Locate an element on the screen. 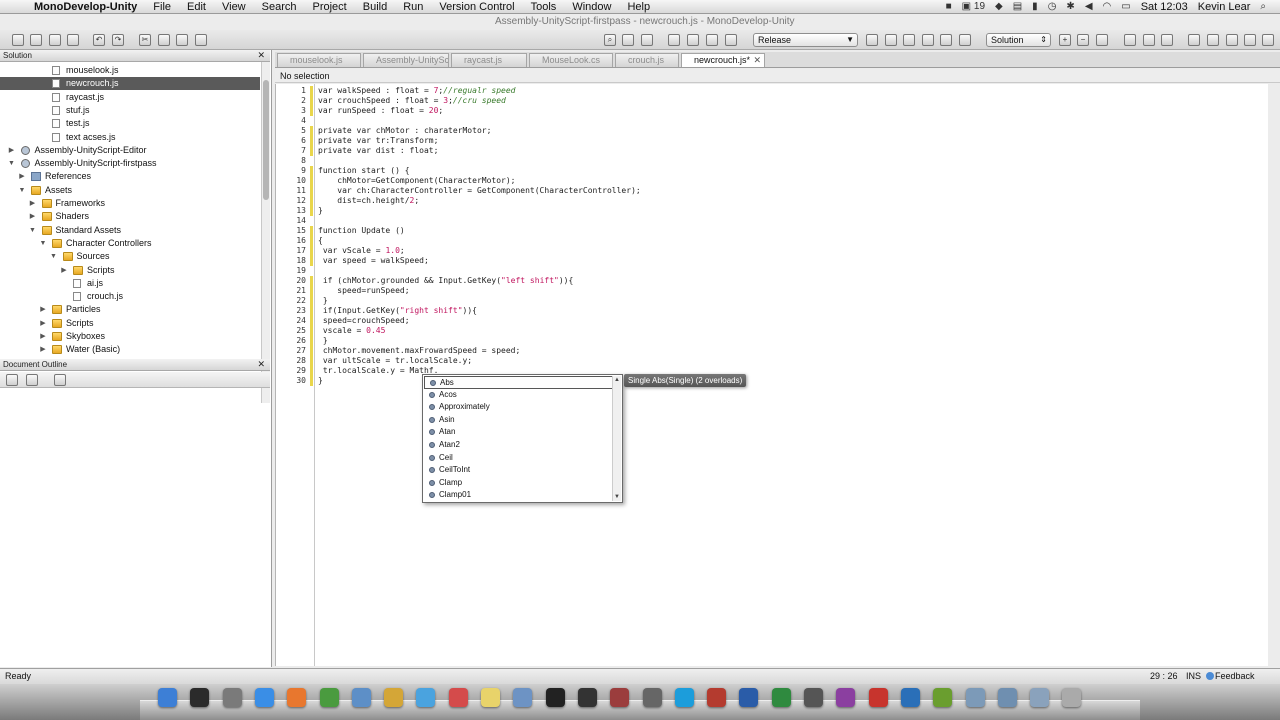 The image size is (1280, 720). nav-forward-icon is located at coordinates (1213, 40).